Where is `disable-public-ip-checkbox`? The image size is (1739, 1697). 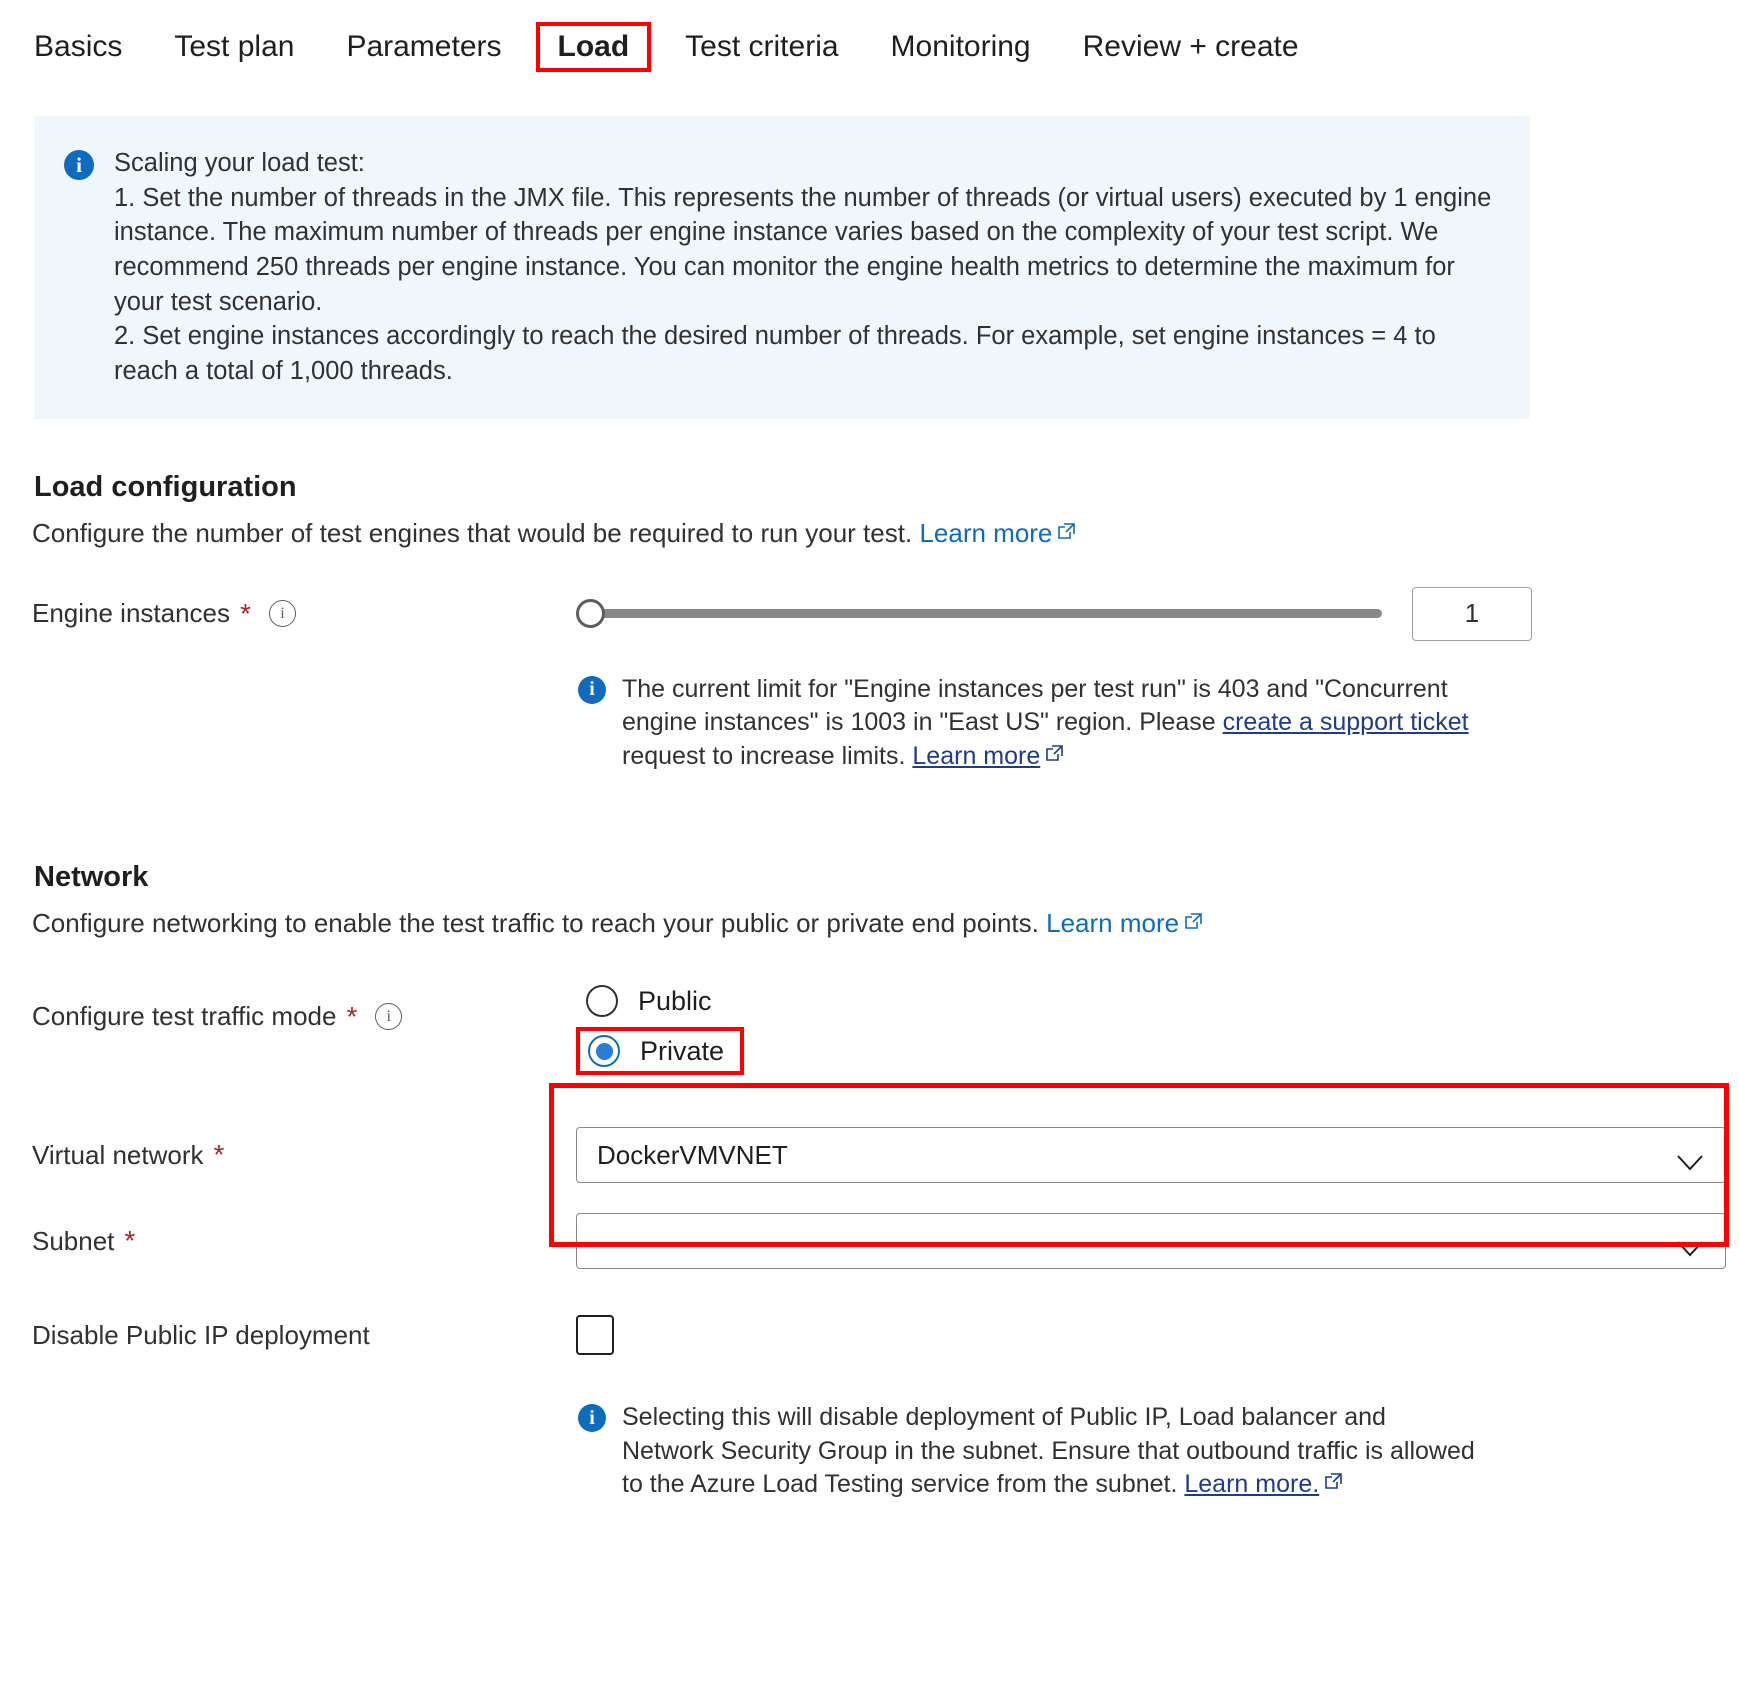 disable-public-ip-checkbox is located at coordinates (595, 1335).